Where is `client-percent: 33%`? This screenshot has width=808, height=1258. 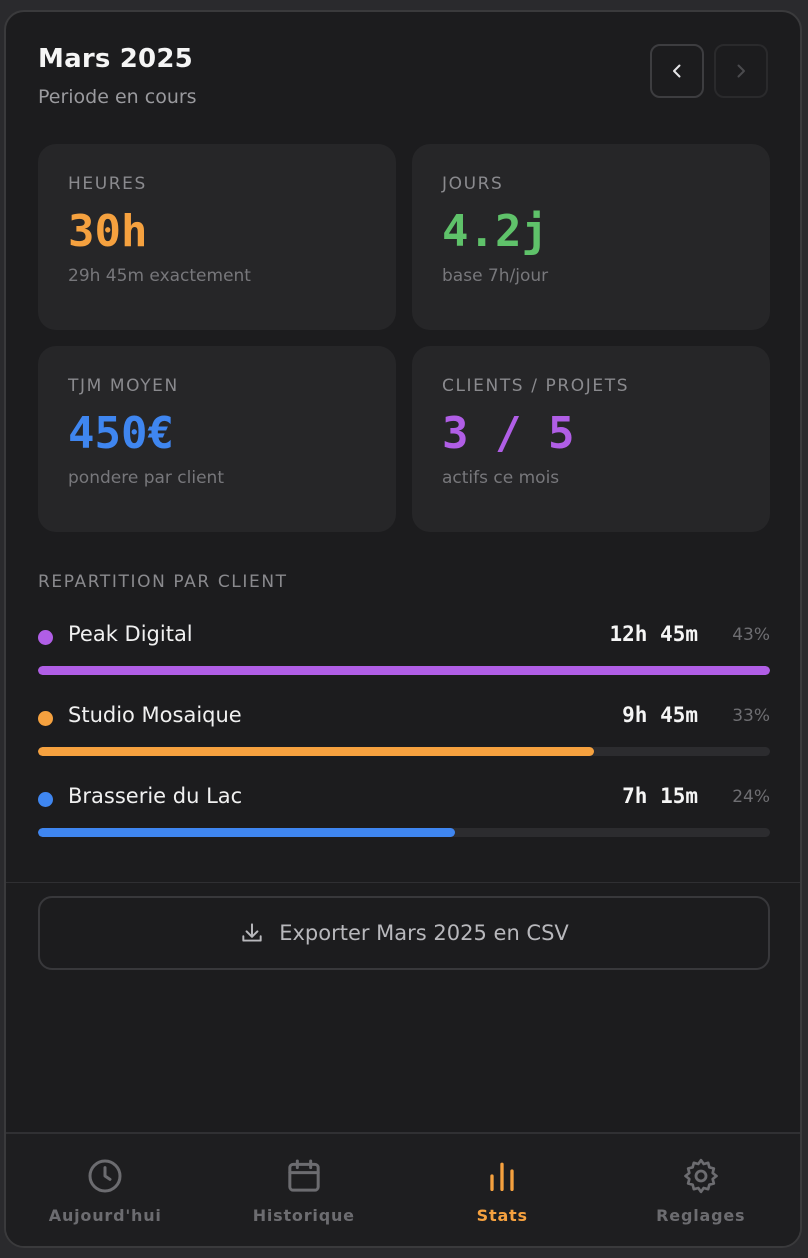 client-percent: 33% is located at coordinates (751, 716).